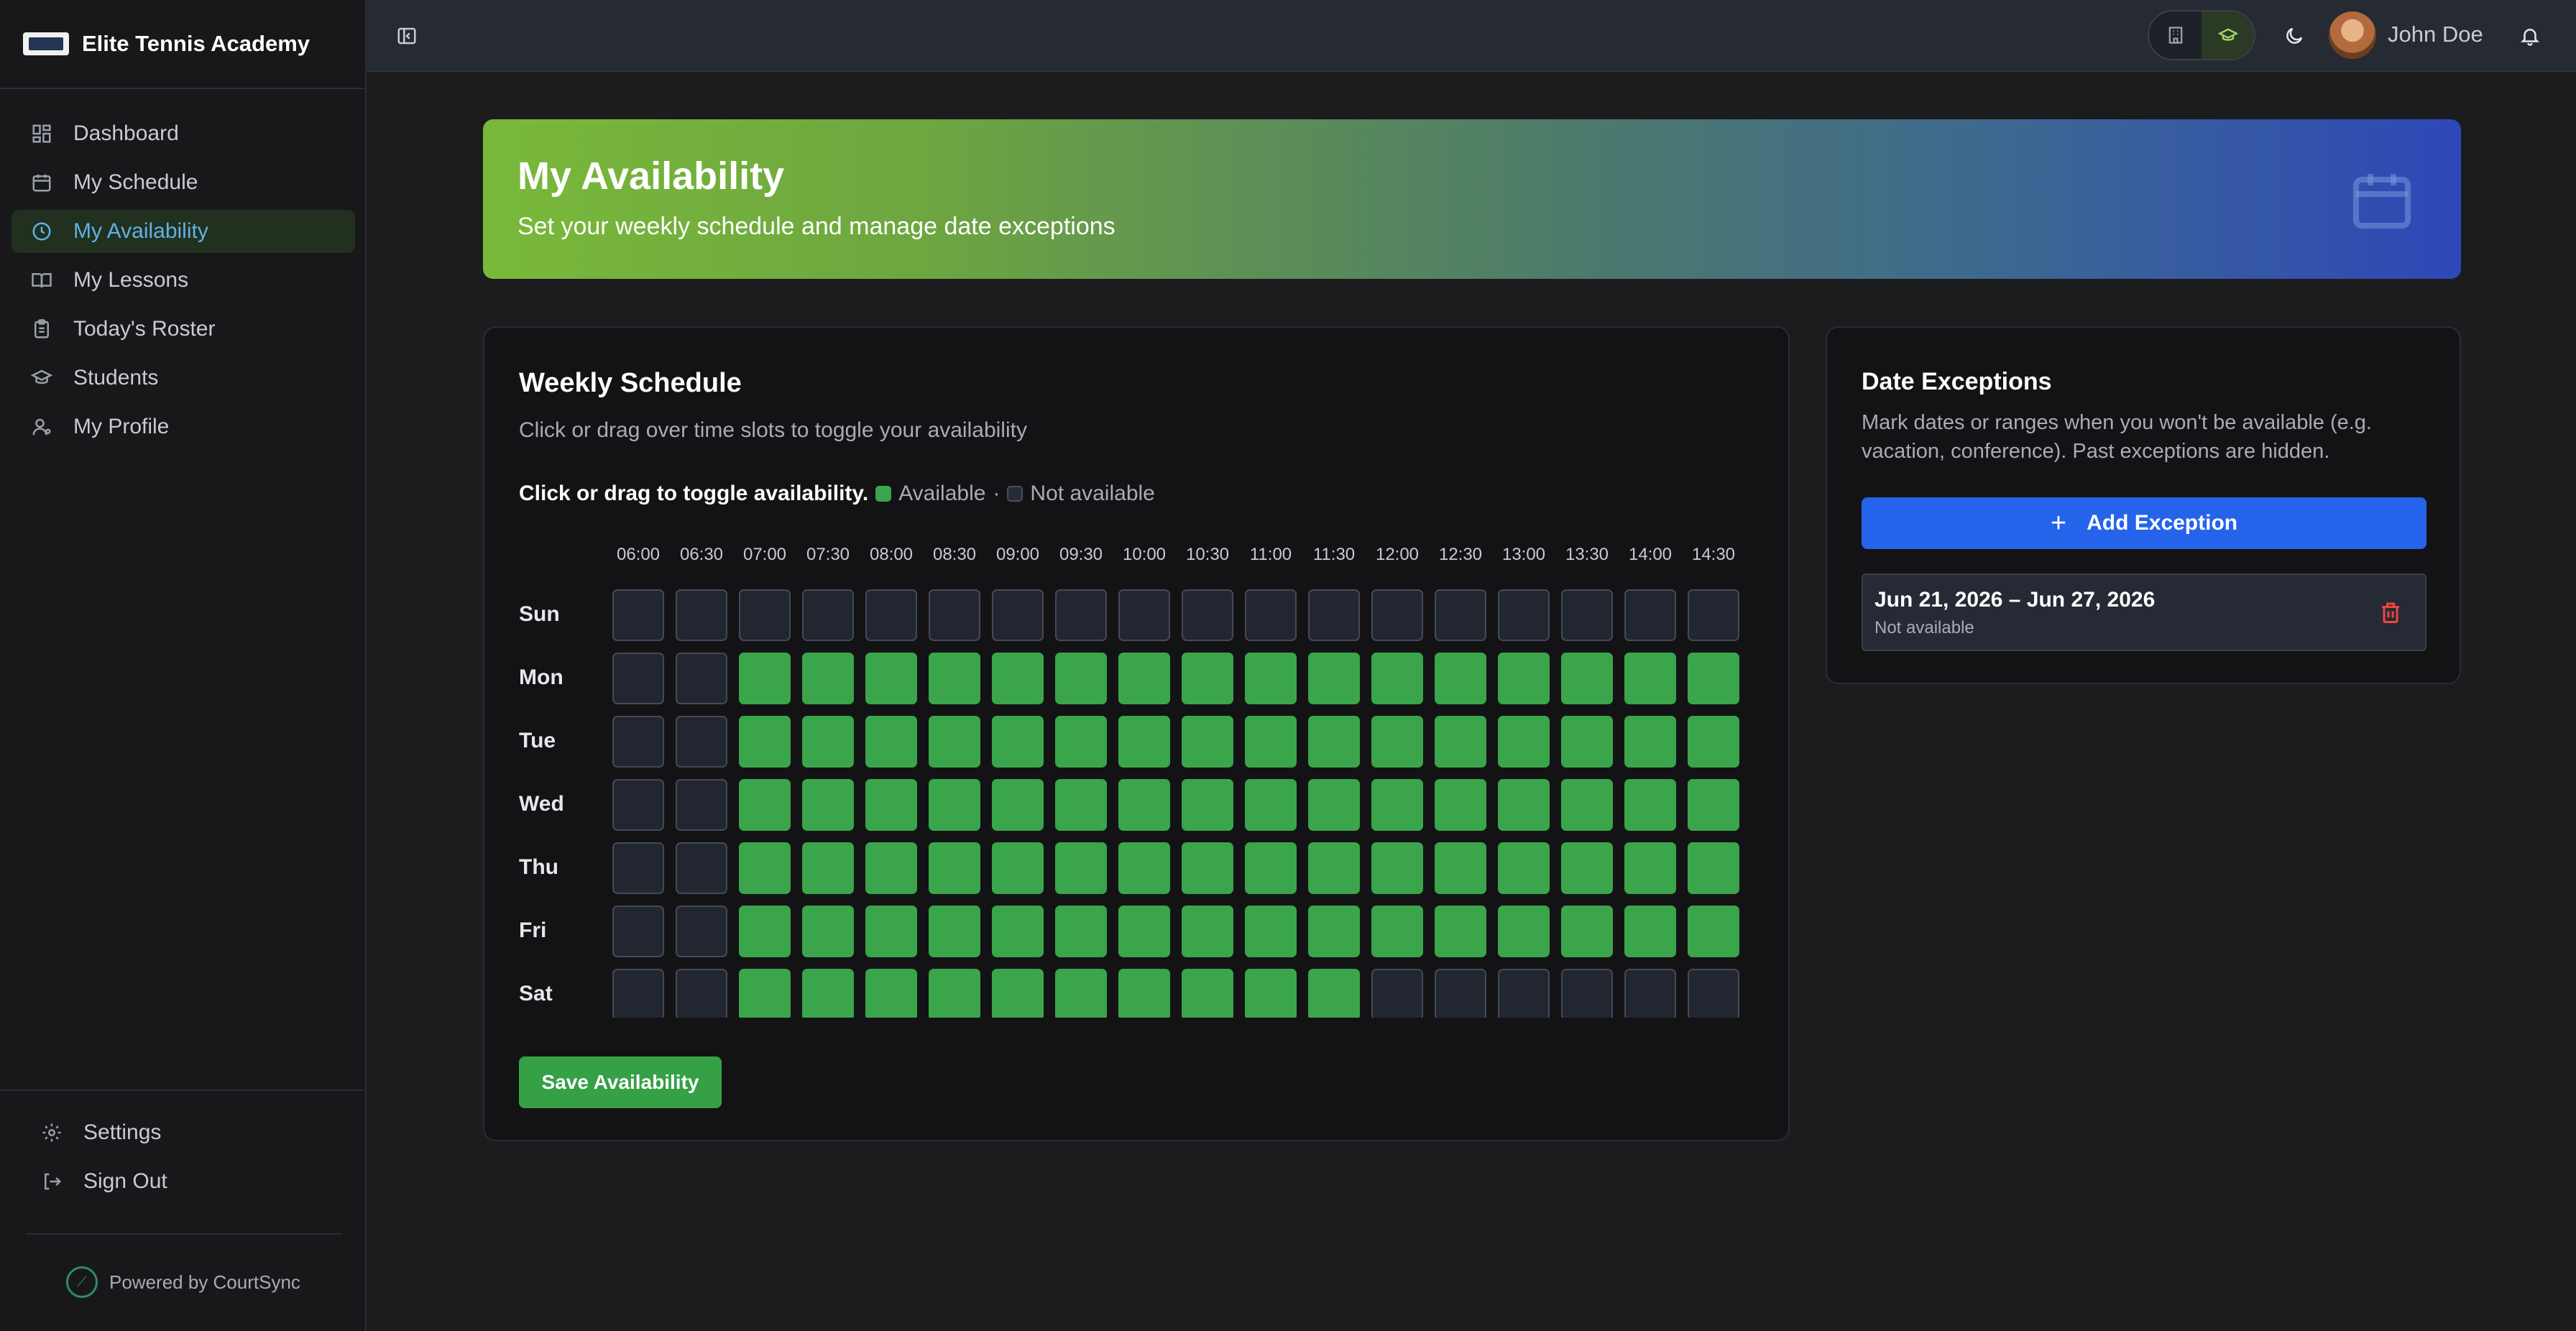 The image size is (2576, 1331). What do you see at coordinates (183, 329) in the screenshot?
I see `sidebar-item-todays-roster: Today's Roster` at bounding box center [183, 329].